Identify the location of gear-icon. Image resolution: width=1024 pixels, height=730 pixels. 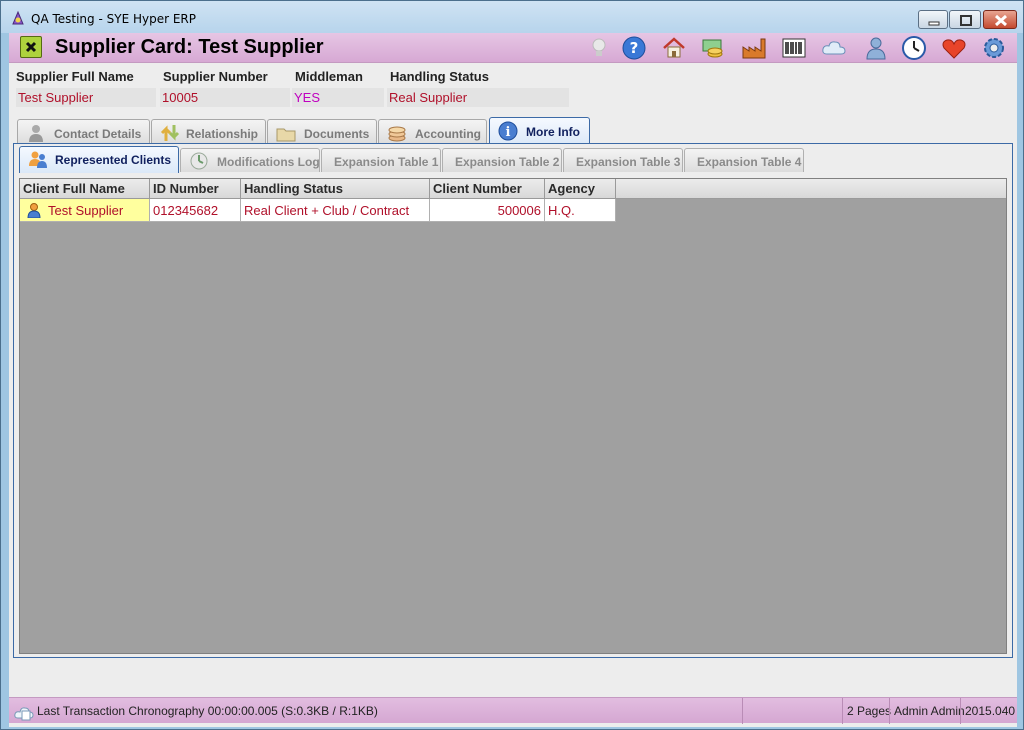
(994, 48).